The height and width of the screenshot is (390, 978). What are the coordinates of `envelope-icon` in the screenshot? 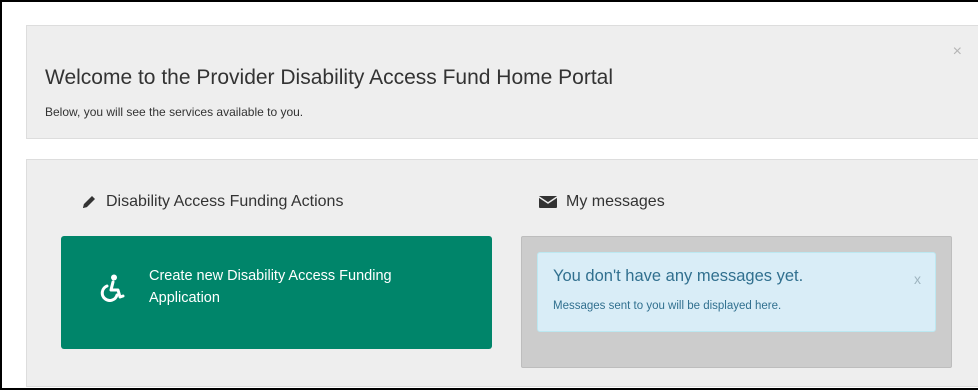 It's located at (548, 202).